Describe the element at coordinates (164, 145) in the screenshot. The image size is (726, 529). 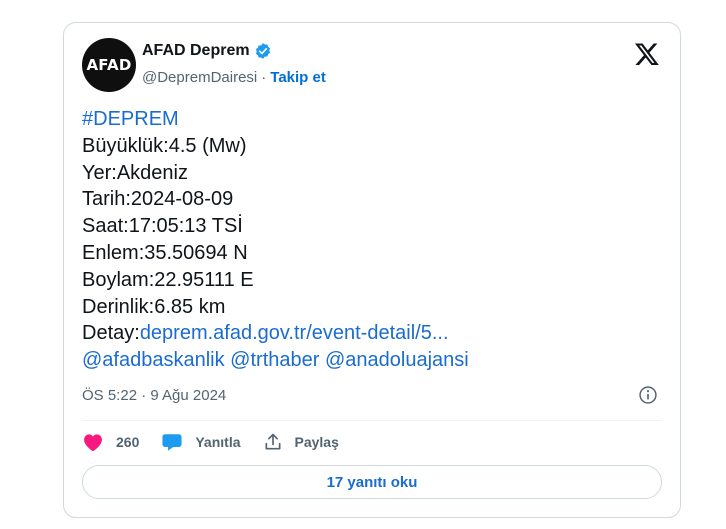
I see `magnitude-line: Büyüklük:4.5 (Mw)` at that location.